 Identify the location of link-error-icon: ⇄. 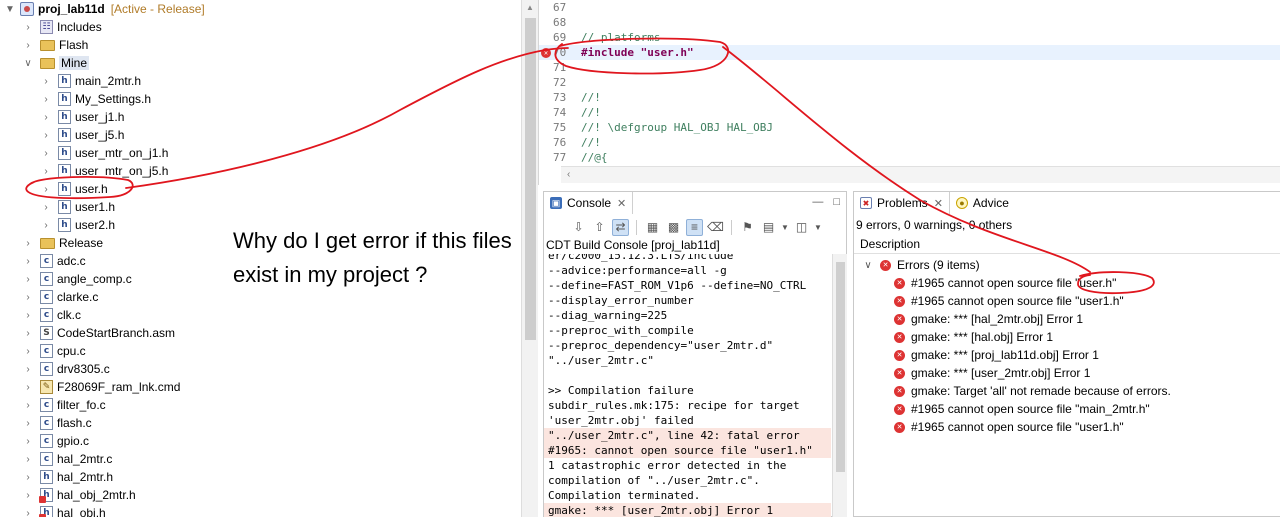
(620, 227).